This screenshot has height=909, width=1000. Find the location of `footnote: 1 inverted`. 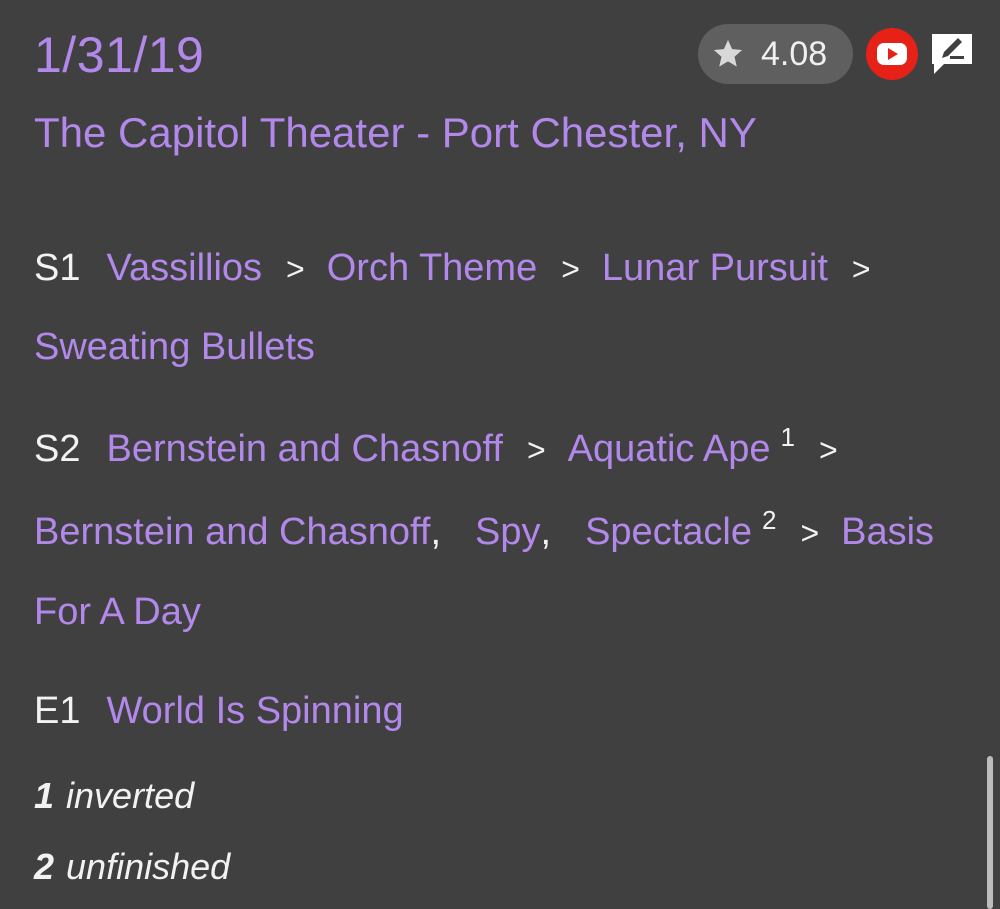

footnote: 1 inverted is located at coordinates (114, 796).